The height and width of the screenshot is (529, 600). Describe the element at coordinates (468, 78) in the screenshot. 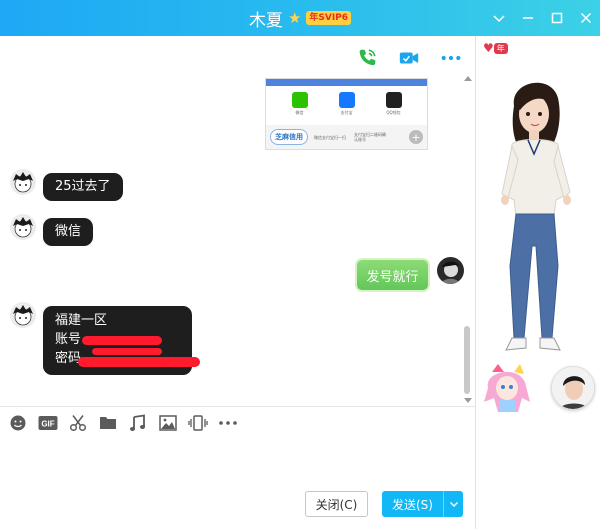

I see `scroll-up-arrow-icon` at that location.